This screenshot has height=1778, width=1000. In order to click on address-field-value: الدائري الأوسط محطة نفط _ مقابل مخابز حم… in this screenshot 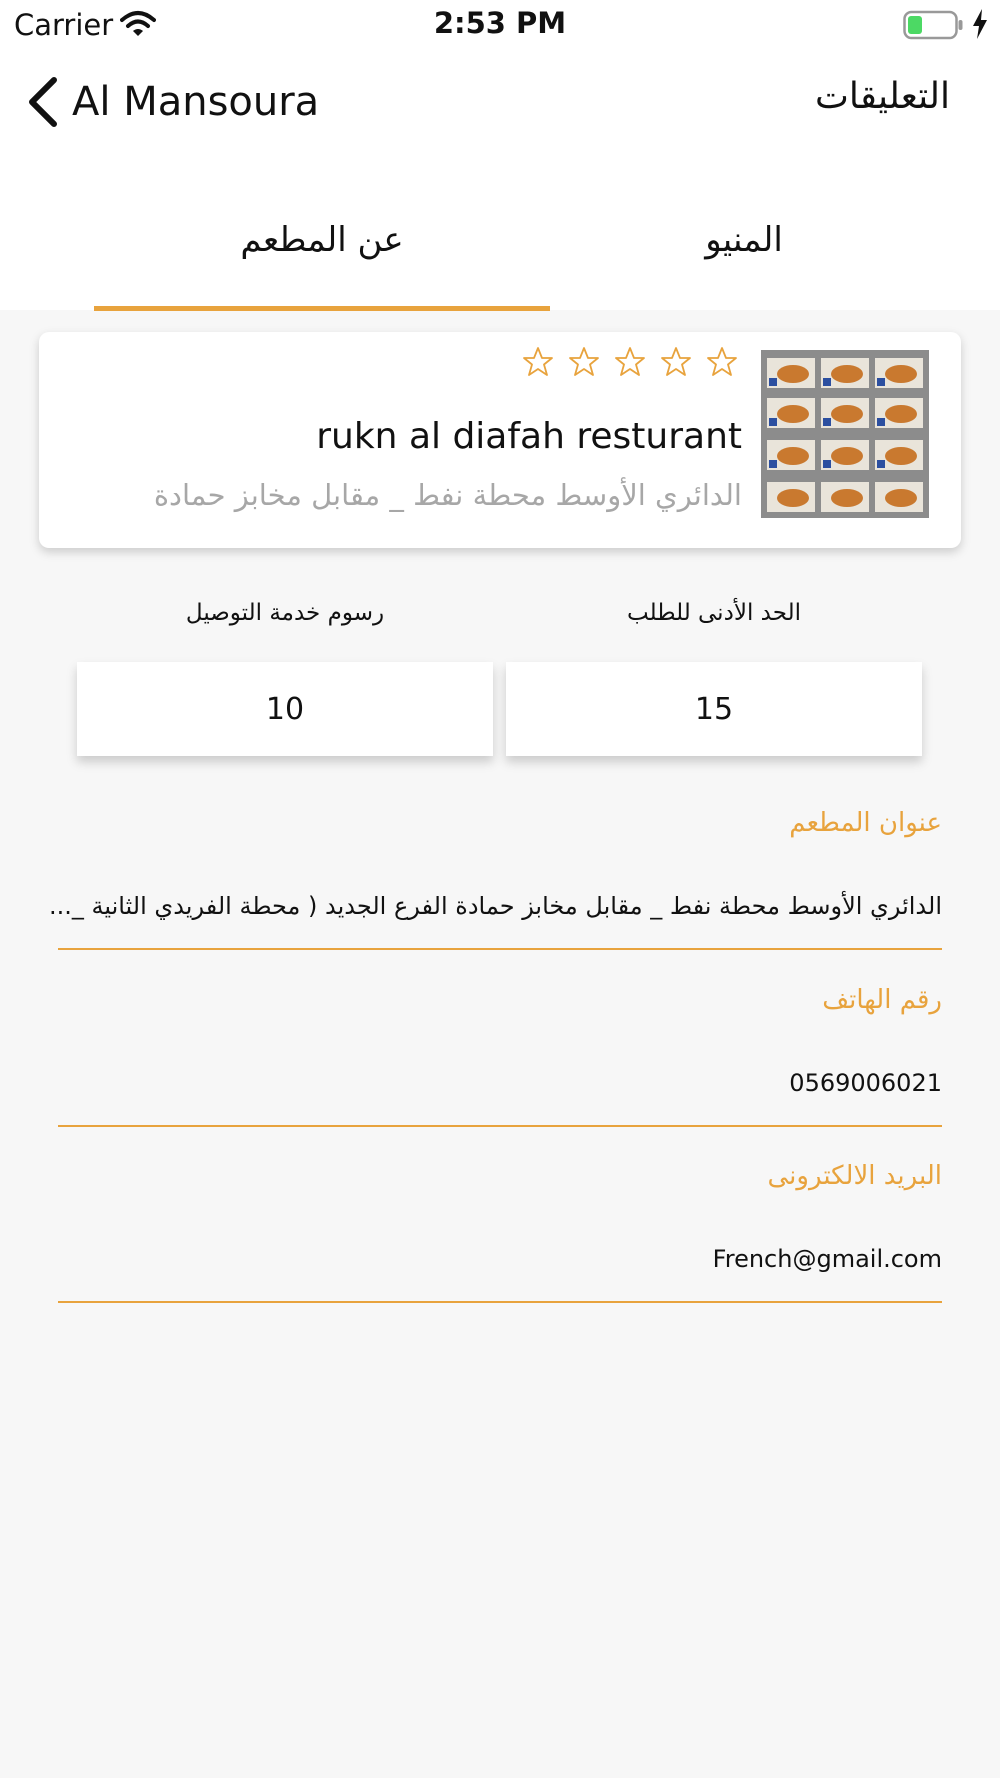, I will do `click(495, 906)`.